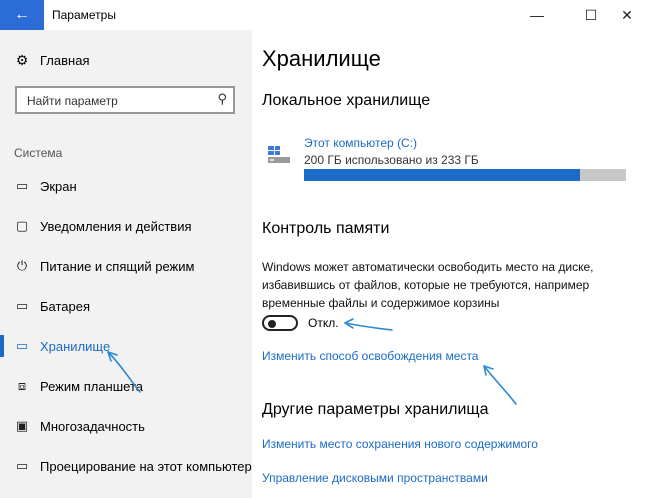  I want to click on change-cleanup-link: Изменить способ освобождения места, so click(370, 356).